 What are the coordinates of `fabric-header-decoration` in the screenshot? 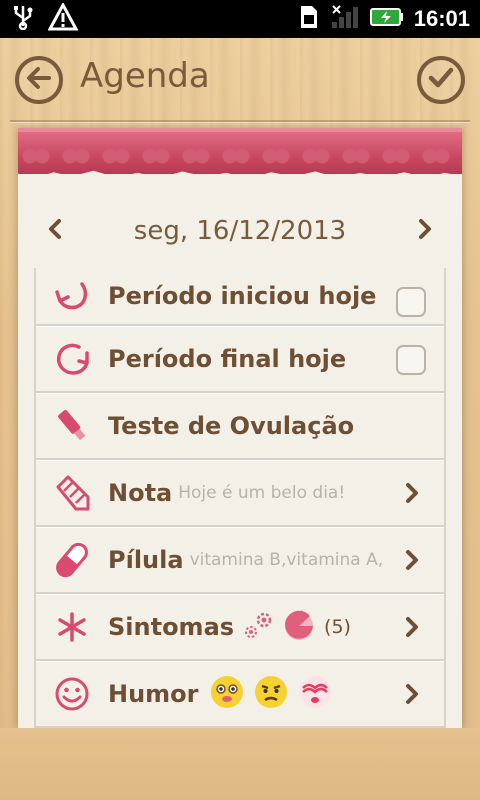 It's located at (240, 151).